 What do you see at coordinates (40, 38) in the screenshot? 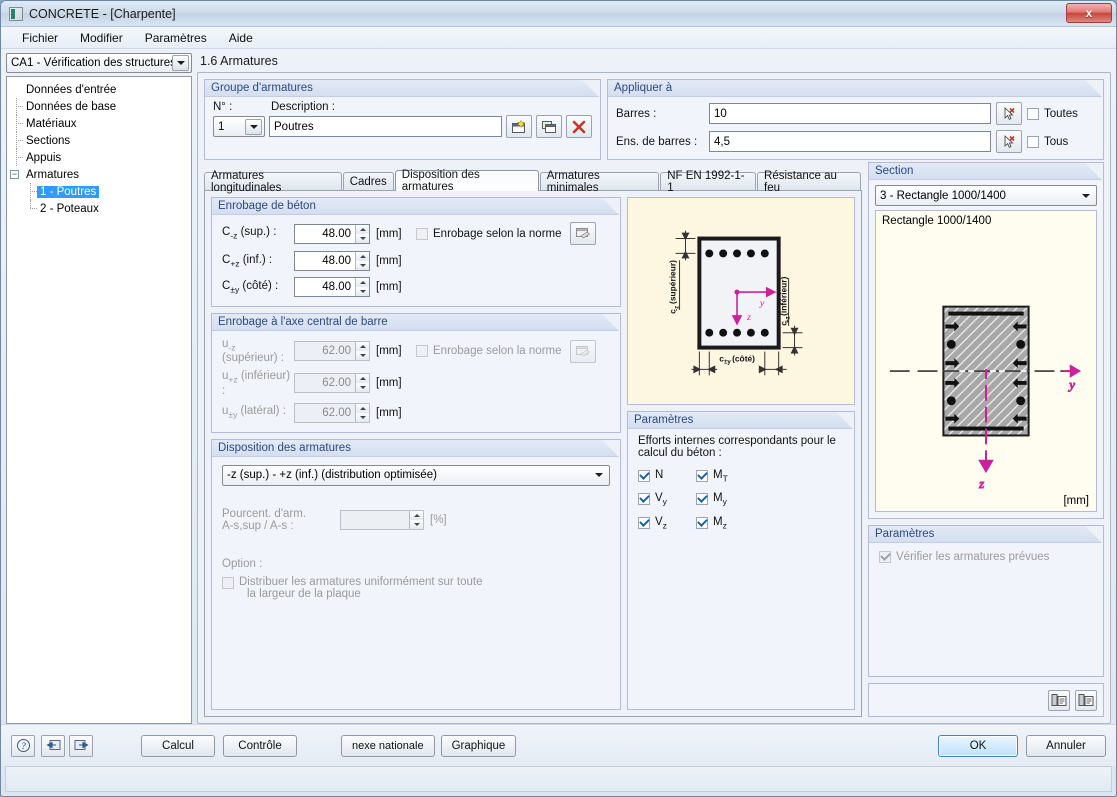
I see `menu-fichier: Fichier` at bounding box center [40, 38].